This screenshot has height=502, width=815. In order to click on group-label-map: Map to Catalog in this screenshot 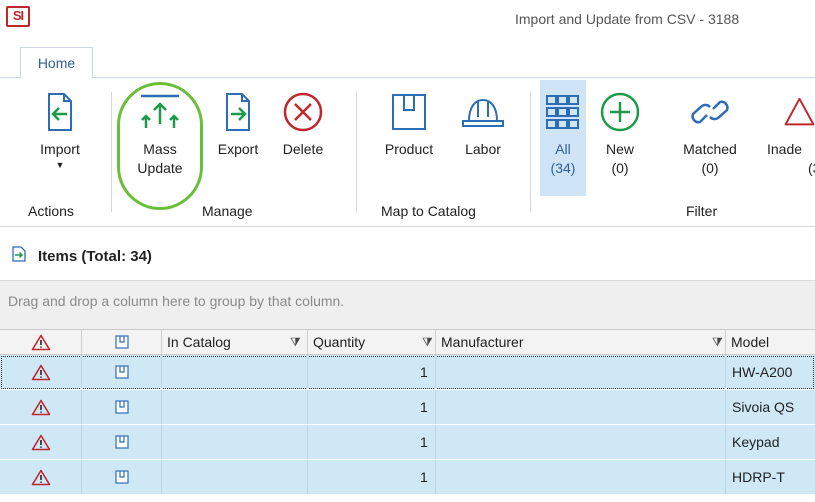, I will do `click(428, 211)`.